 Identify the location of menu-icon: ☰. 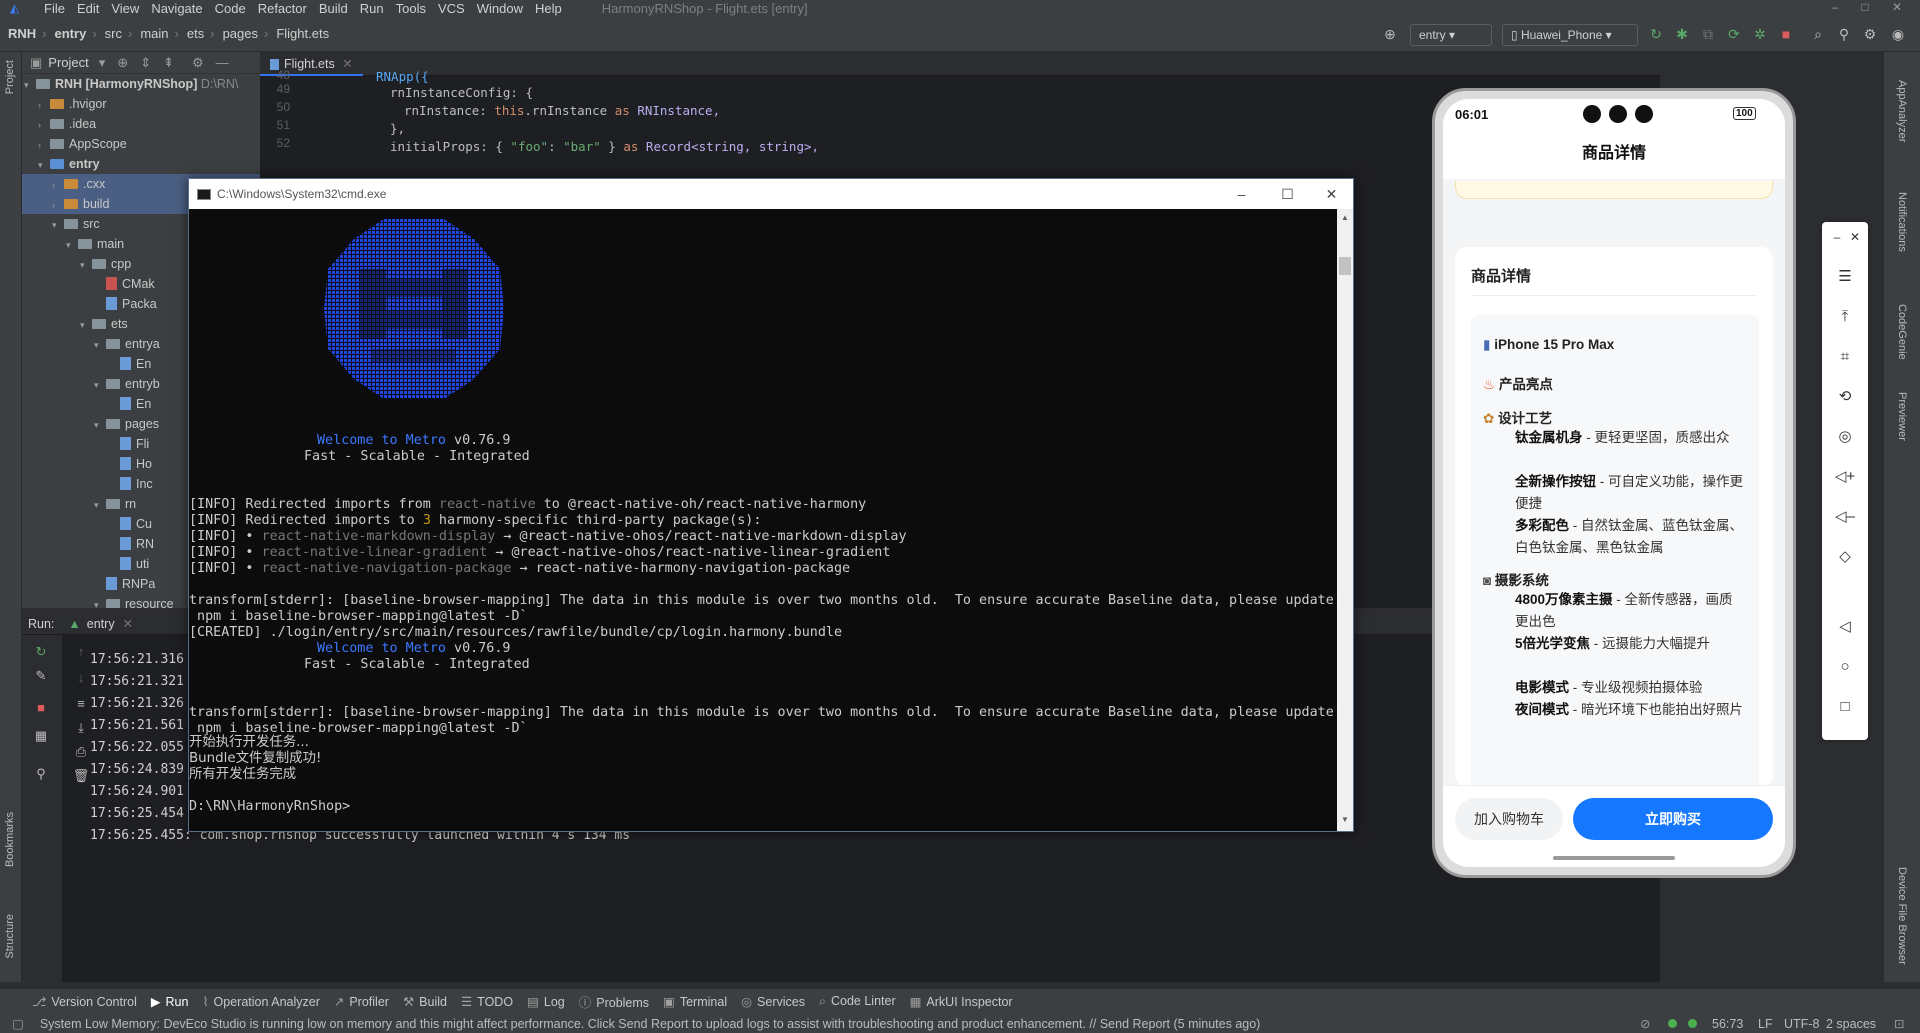
(1845, 277).